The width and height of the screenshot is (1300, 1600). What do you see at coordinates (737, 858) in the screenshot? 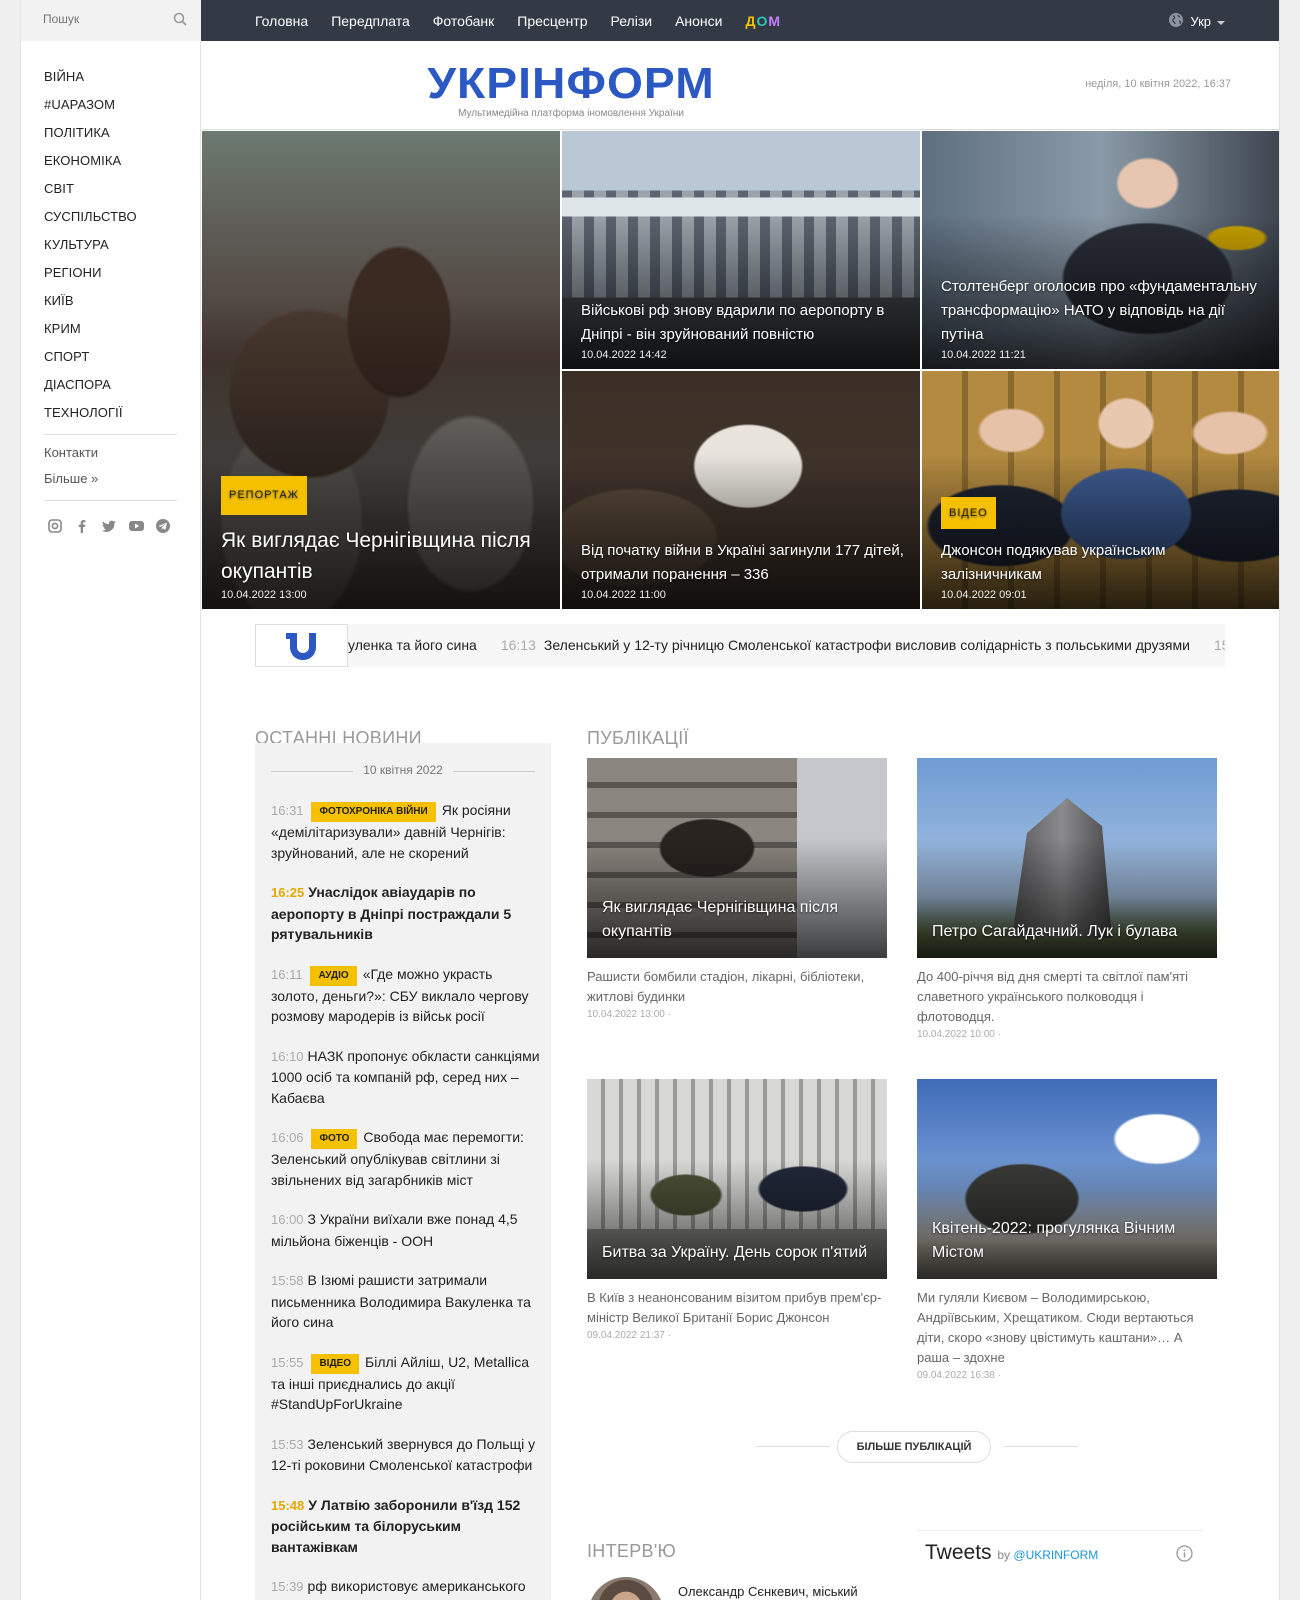
I see `publication-image: Як виглядає Чернігівщина після окупантів` at bounding box center [737, 858].